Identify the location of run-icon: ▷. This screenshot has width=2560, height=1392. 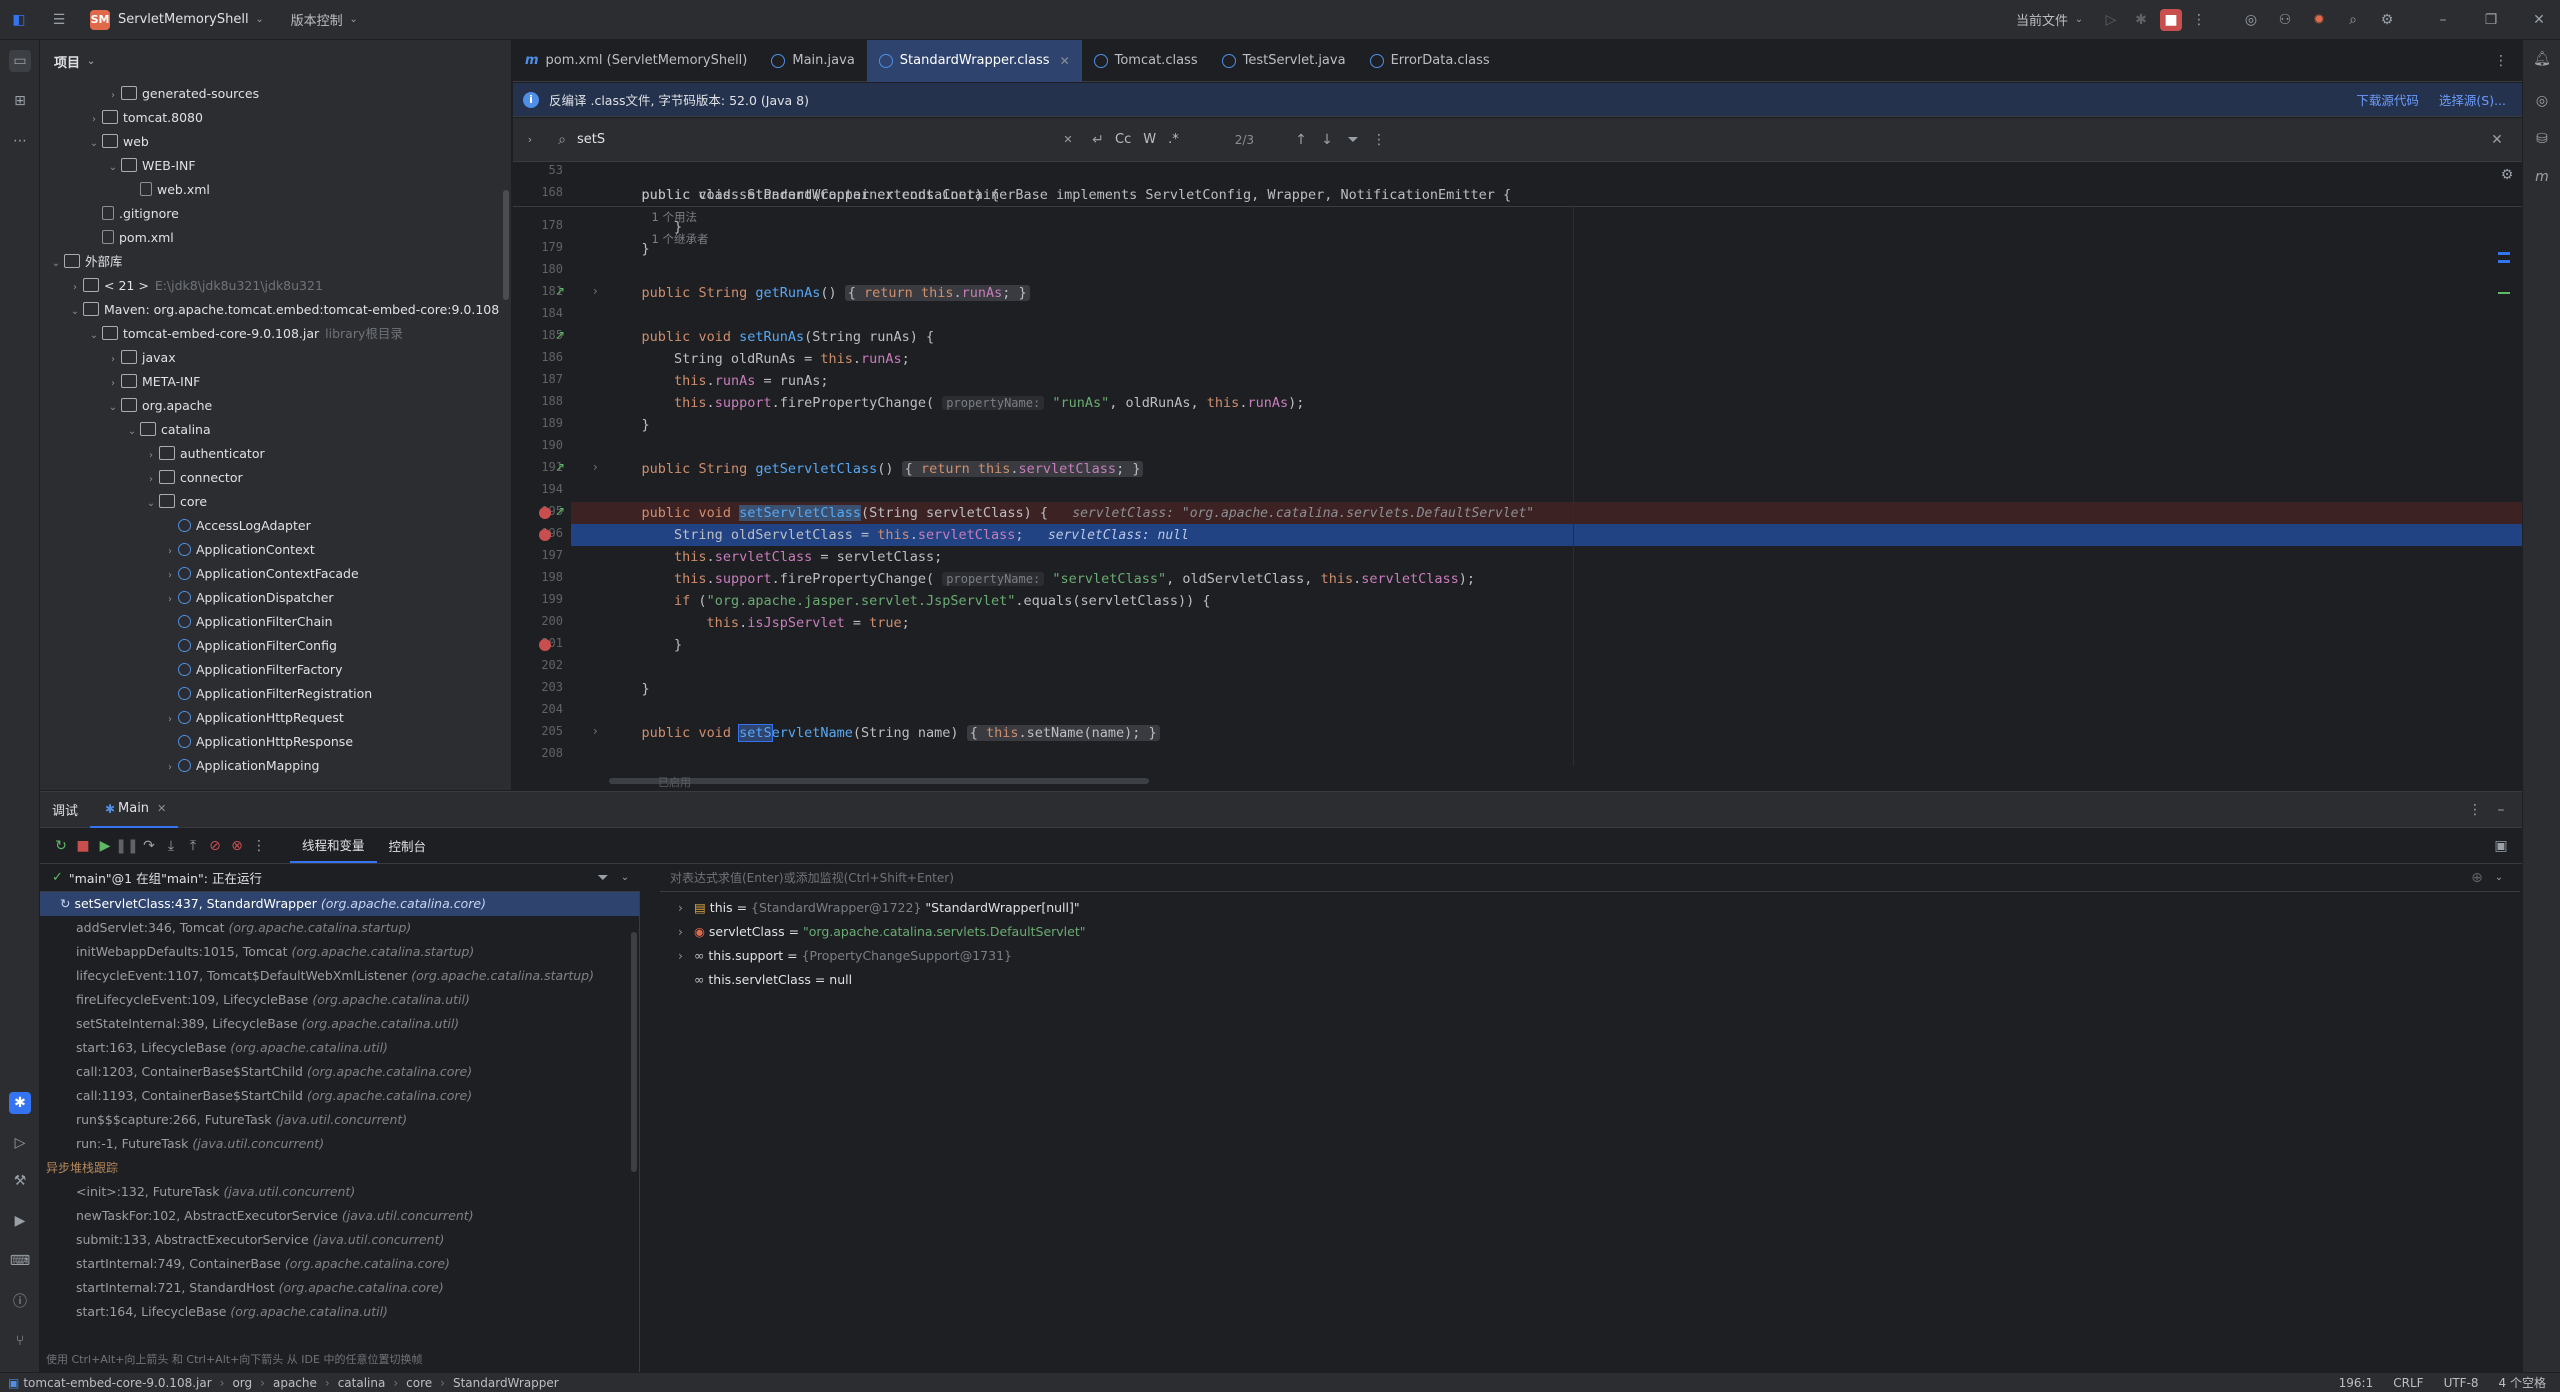
(2111, 20).